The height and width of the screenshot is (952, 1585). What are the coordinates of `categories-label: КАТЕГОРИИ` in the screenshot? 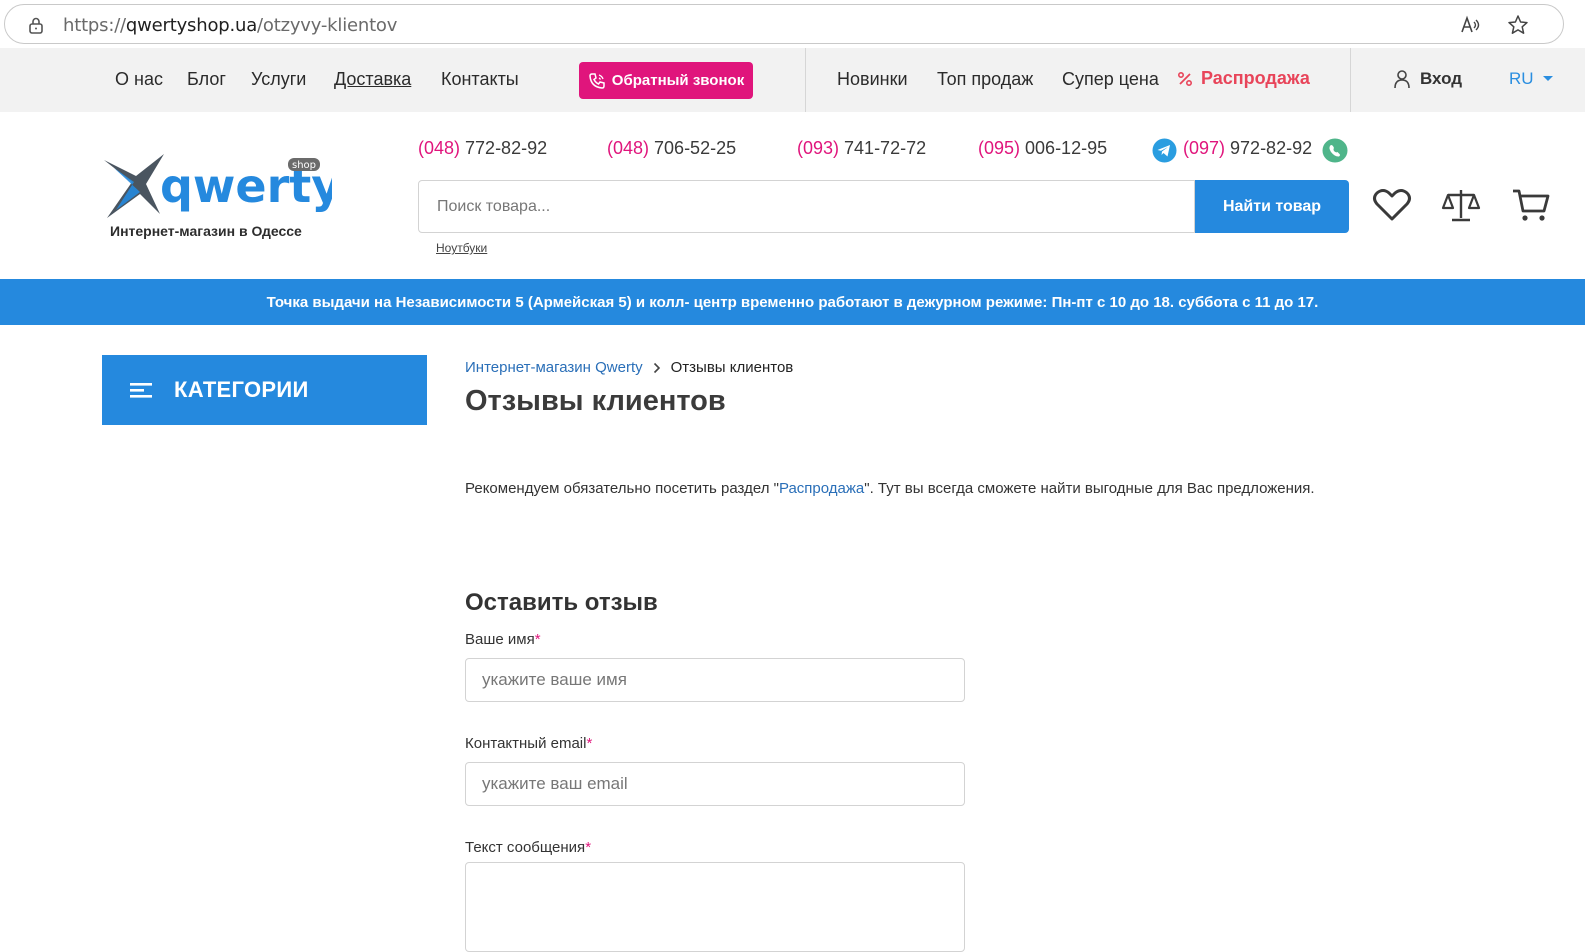 It's located at (241, 389).